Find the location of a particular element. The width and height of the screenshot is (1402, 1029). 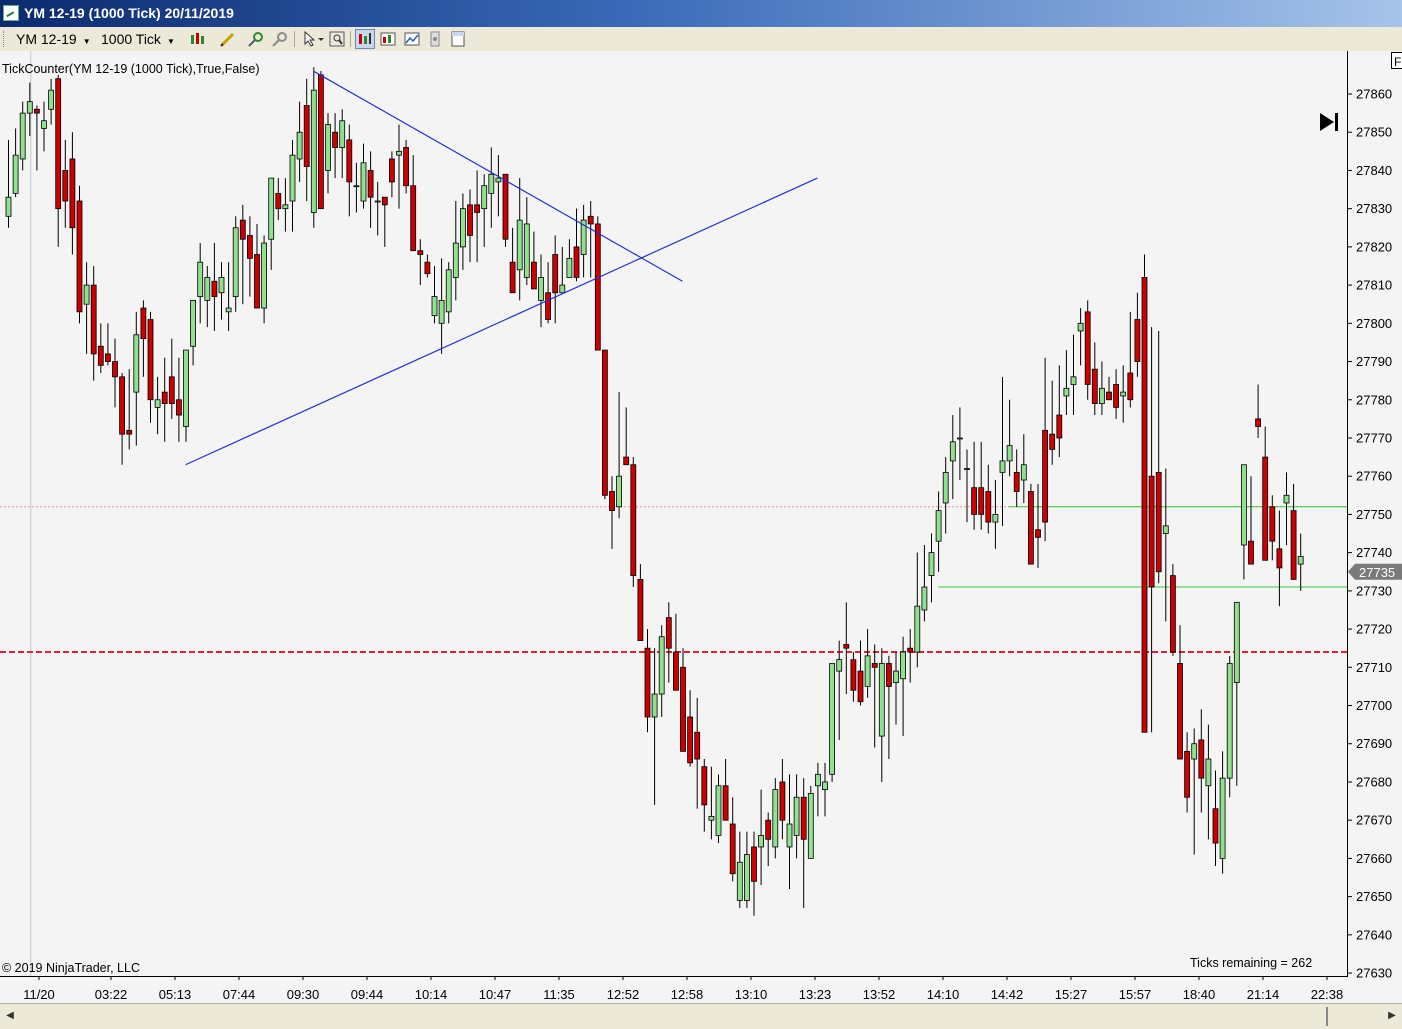

chart-app-icon is located at coordinates (11, 13).